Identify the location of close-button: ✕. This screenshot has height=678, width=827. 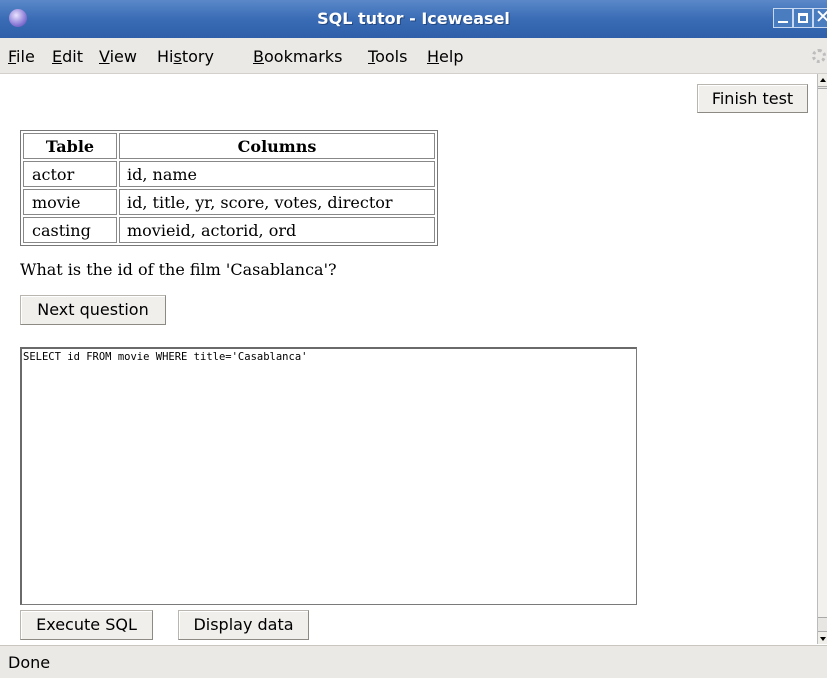
(820, 17).